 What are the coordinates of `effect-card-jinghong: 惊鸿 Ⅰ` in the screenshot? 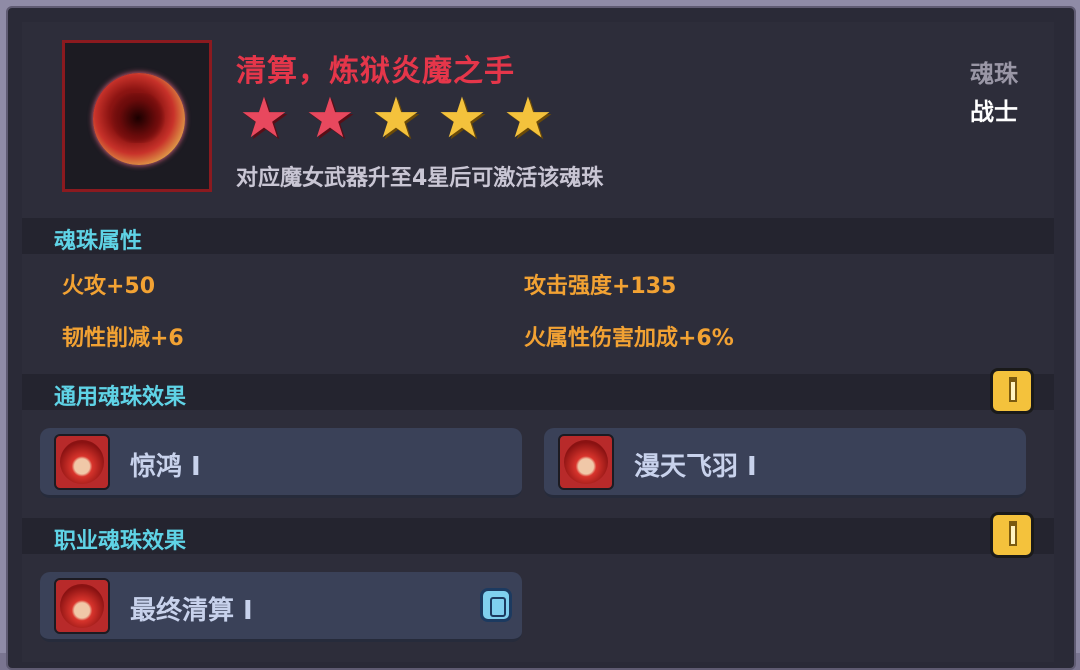 It's located at (281, 463).